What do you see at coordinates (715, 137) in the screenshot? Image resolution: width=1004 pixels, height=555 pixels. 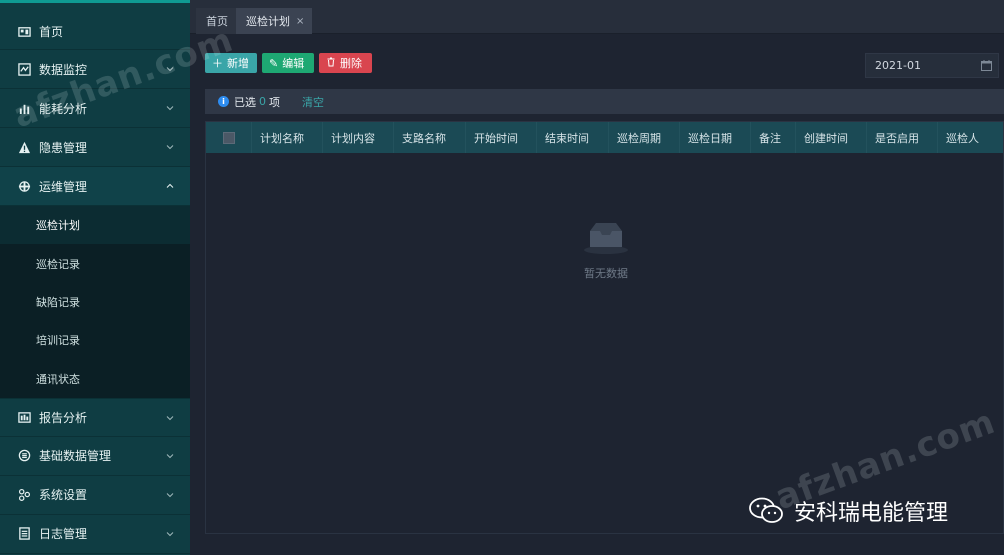 I see `column-header: 巡检日期` at bounding box center [715, 137].